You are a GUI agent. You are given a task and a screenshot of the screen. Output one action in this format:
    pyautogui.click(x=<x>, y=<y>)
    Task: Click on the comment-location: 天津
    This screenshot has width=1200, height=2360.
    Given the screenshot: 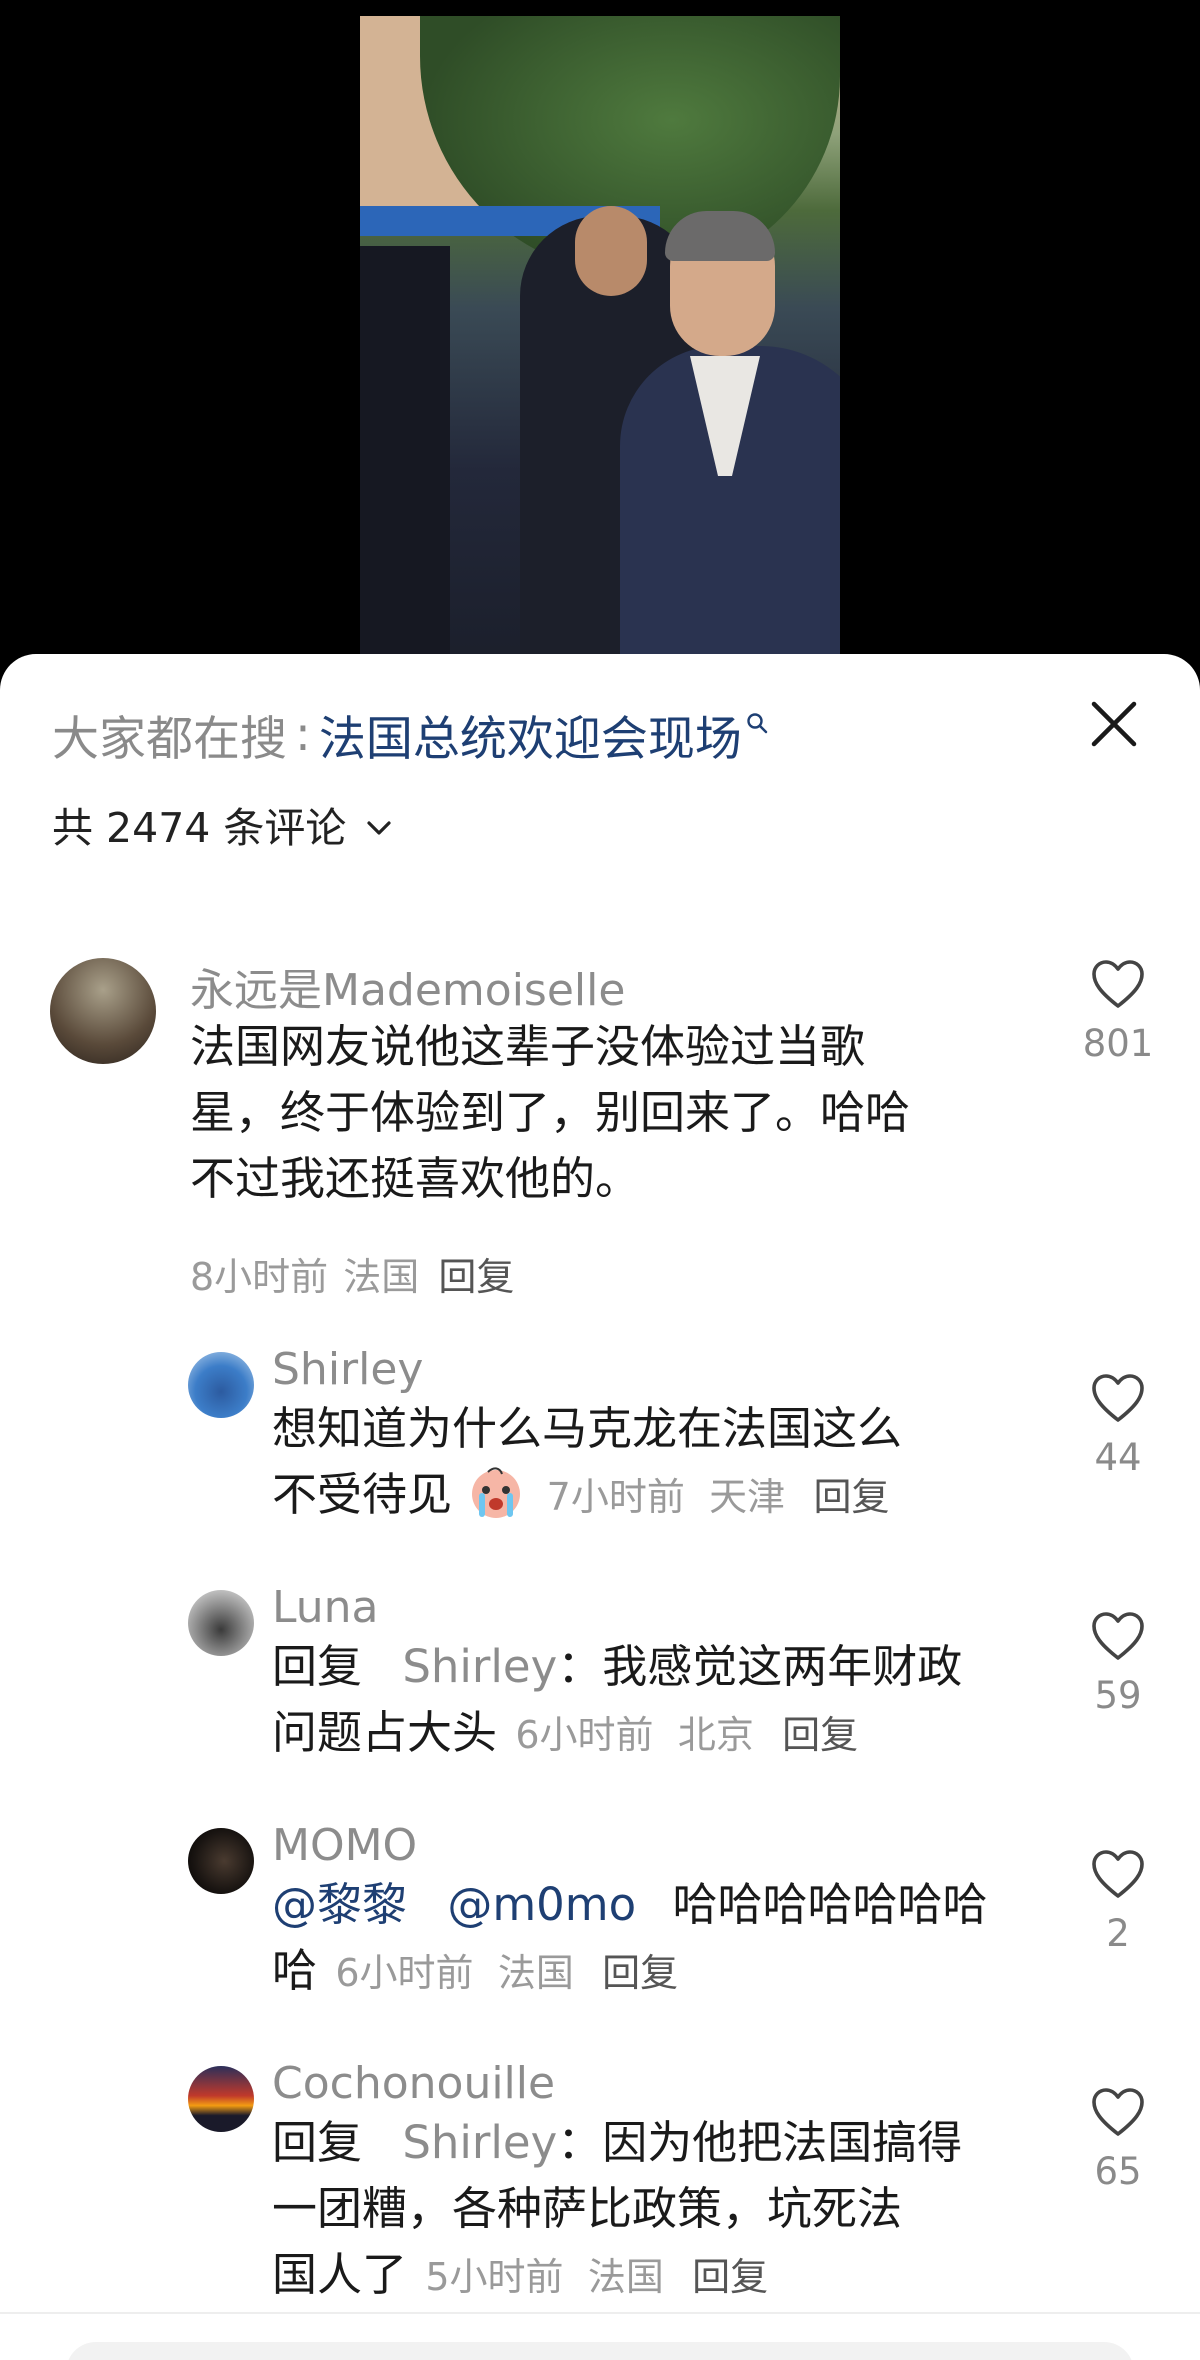 What is the action you would take?
    pyautogui.click(x=747, y=1497)
    